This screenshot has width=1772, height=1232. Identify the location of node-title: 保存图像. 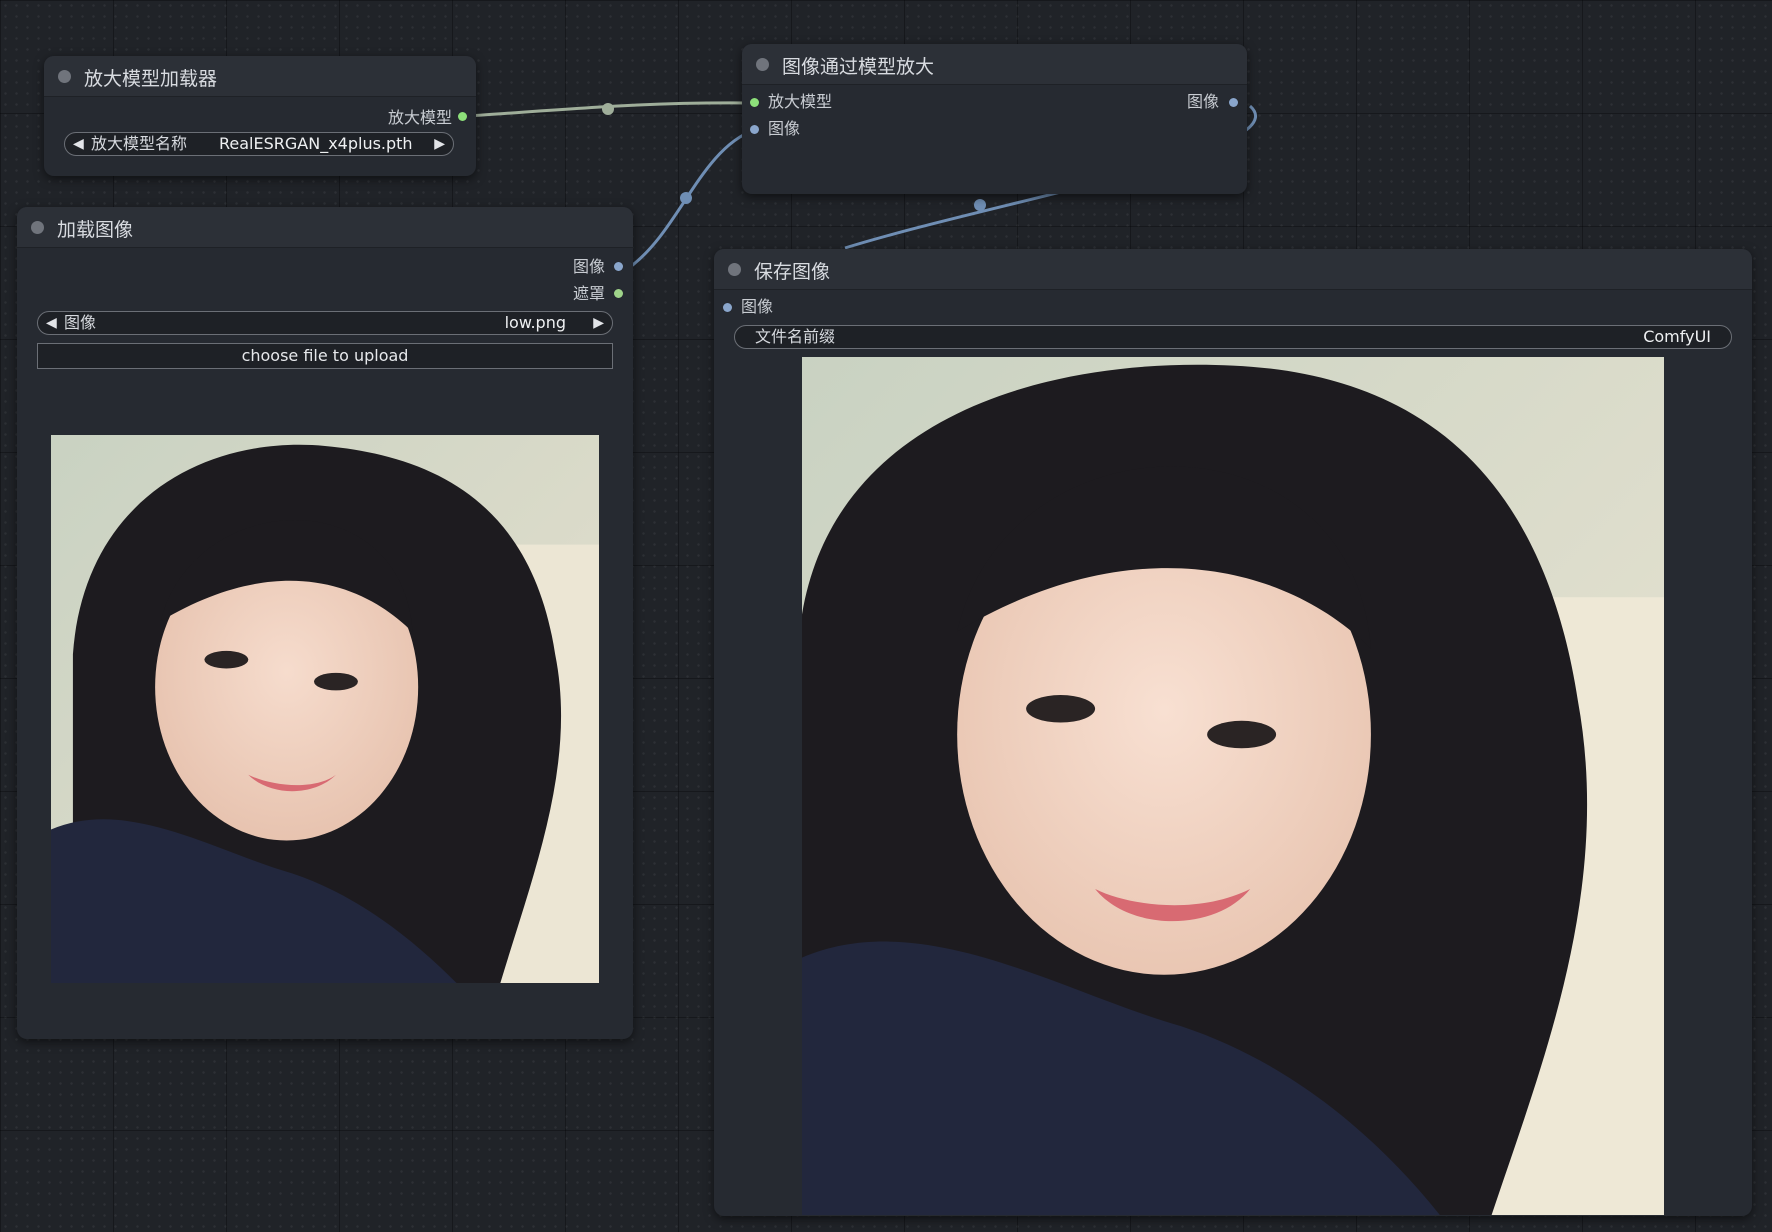
(792, 272).